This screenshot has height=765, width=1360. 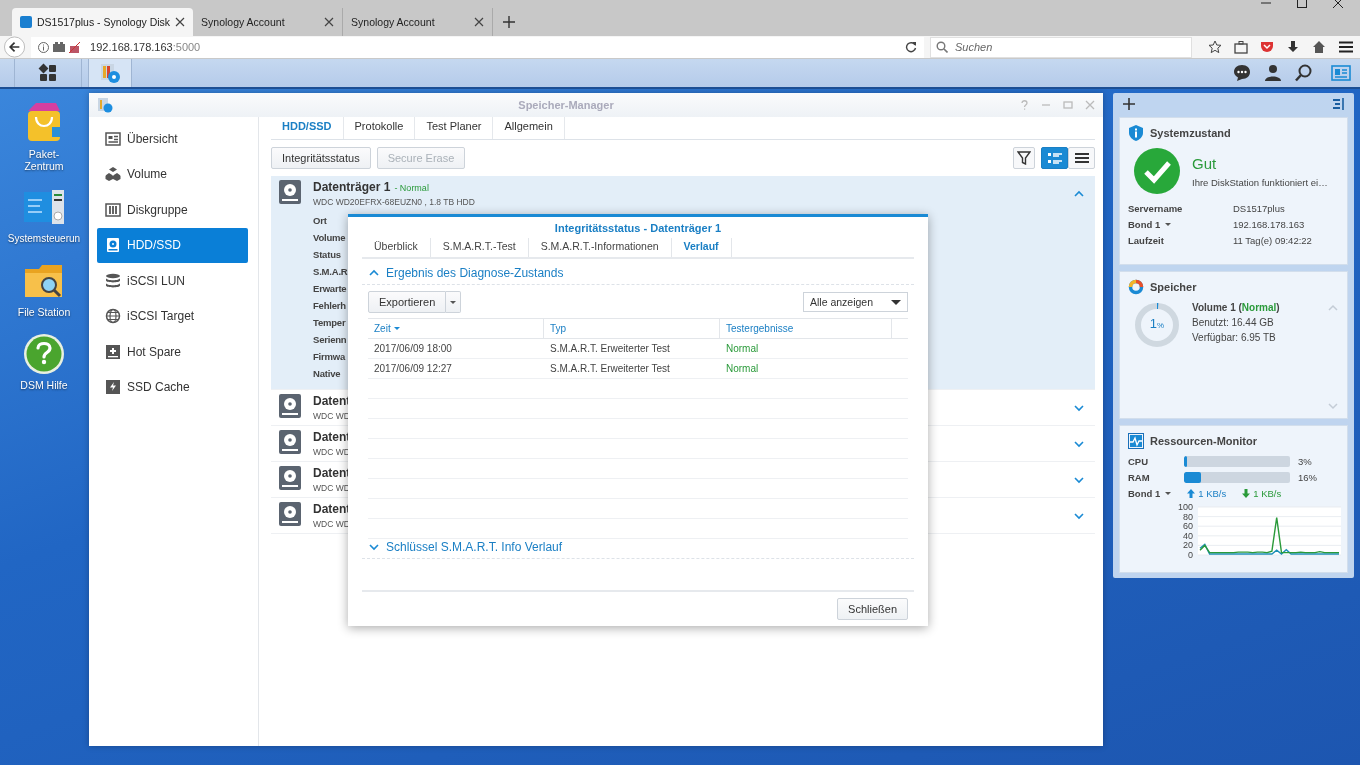 I want to click on filter-icon, so click(x=1024, y=158).